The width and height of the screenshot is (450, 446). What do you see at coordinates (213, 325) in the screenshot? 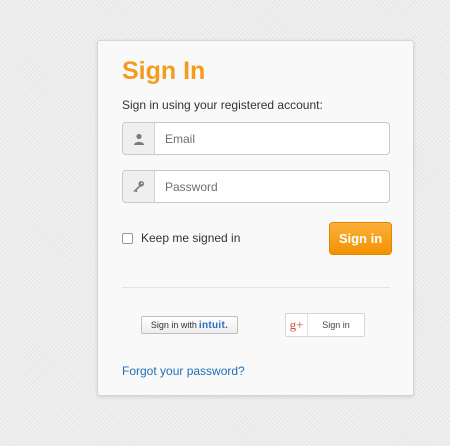
I see `intuit-logo: intuit.` at bounding box center [213, 325].